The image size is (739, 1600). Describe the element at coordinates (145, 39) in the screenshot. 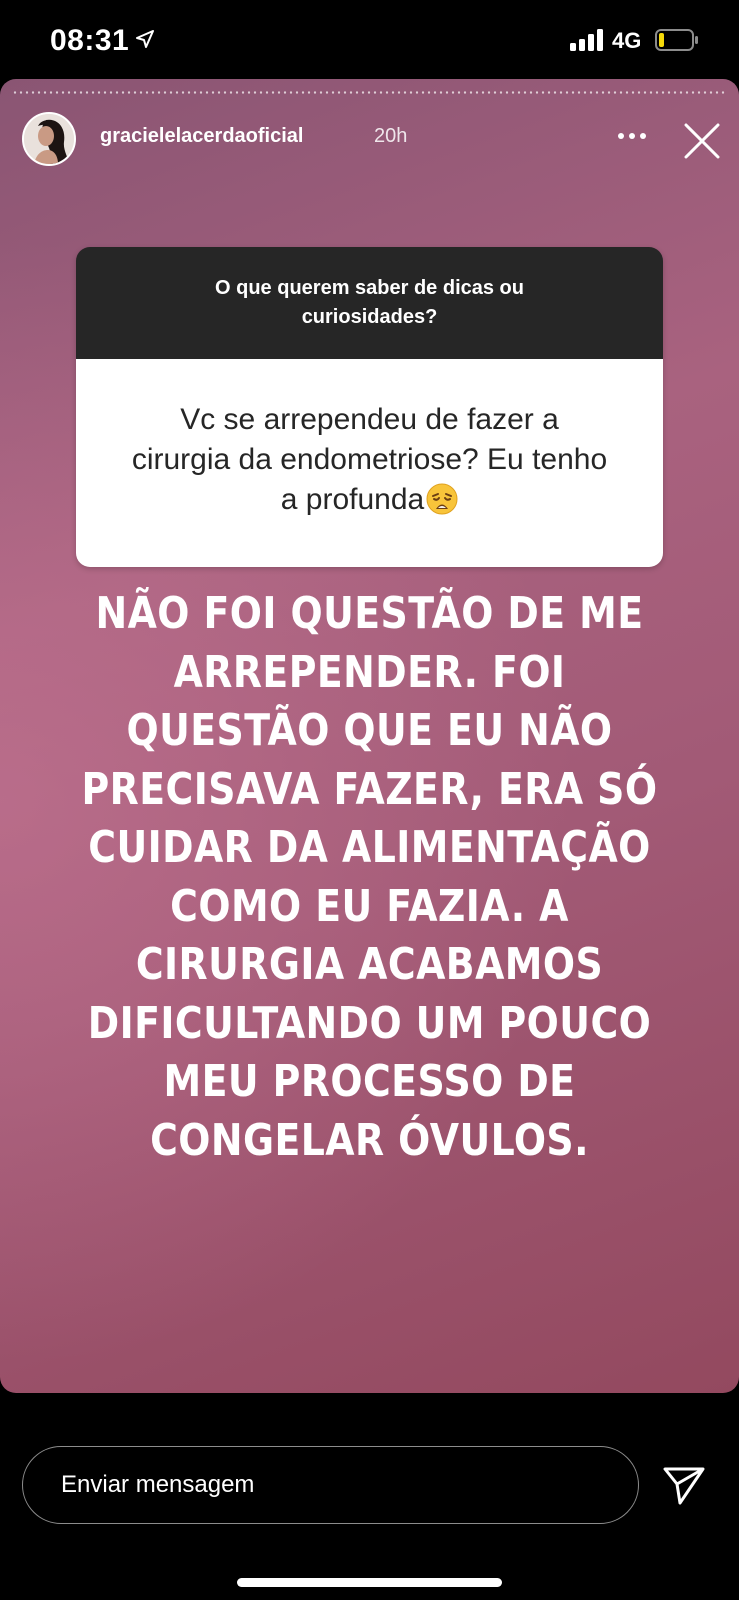

I see `location-arrow-icon` at that location.